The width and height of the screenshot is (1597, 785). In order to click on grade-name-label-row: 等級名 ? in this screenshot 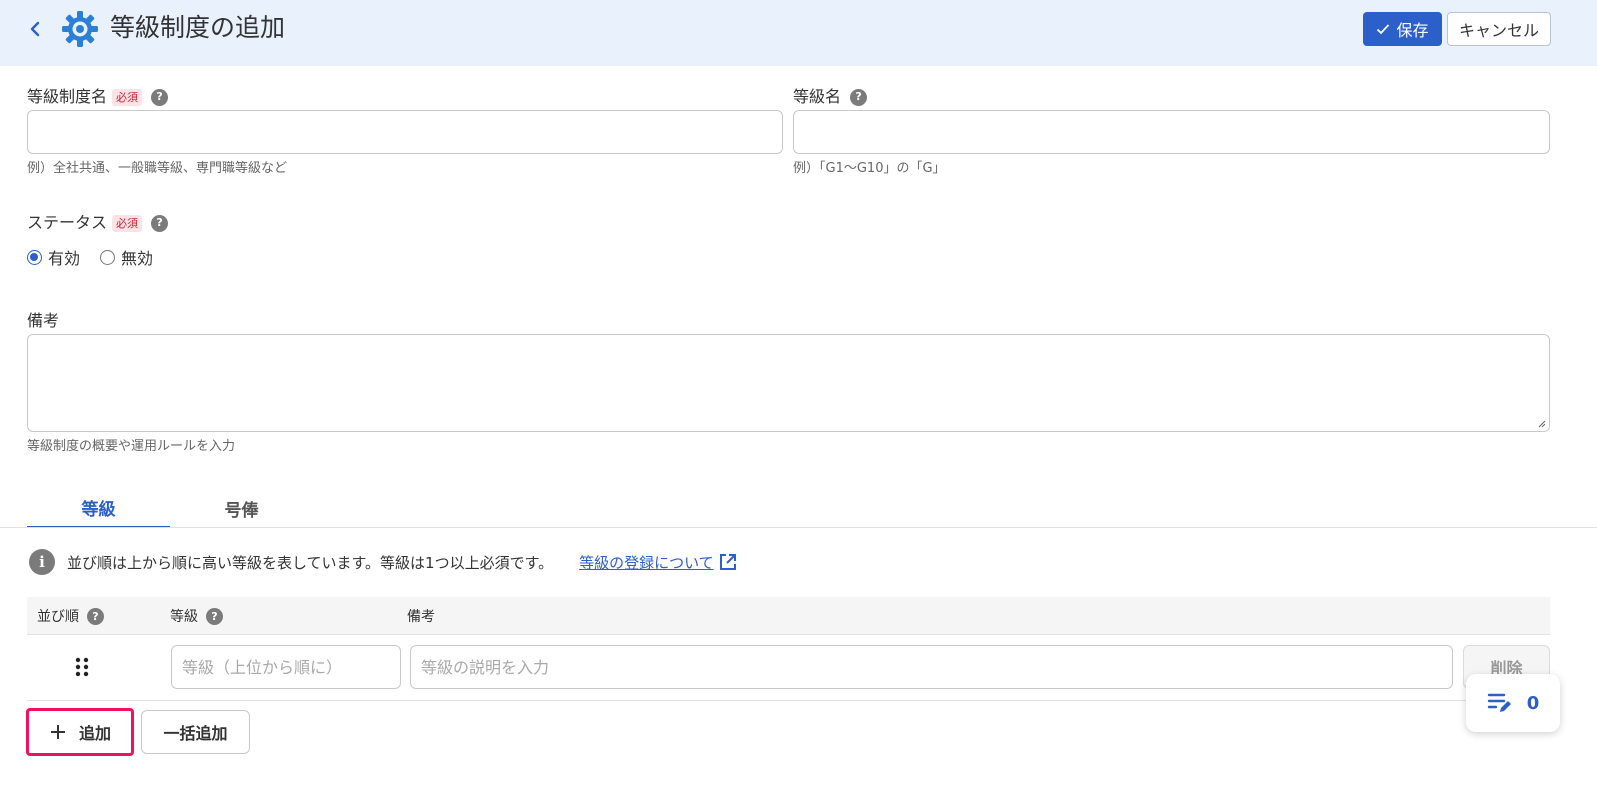, I will do `click(830, 97)`.